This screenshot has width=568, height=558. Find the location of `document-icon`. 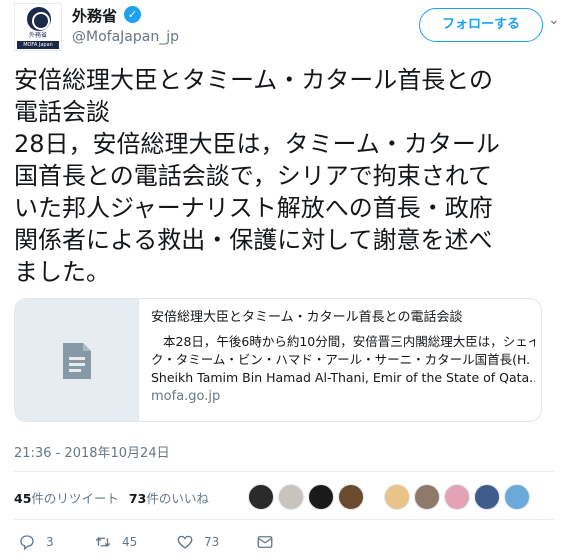

document-icon is located at coordinates (77, 361).